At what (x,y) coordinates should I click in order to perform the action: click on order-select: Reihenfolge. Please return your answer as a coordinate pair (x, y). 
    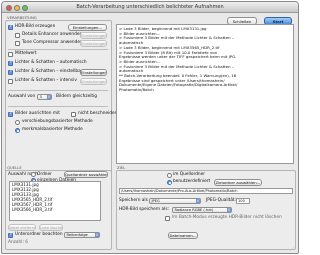
    Looking at the image, I should click on (82, 235).